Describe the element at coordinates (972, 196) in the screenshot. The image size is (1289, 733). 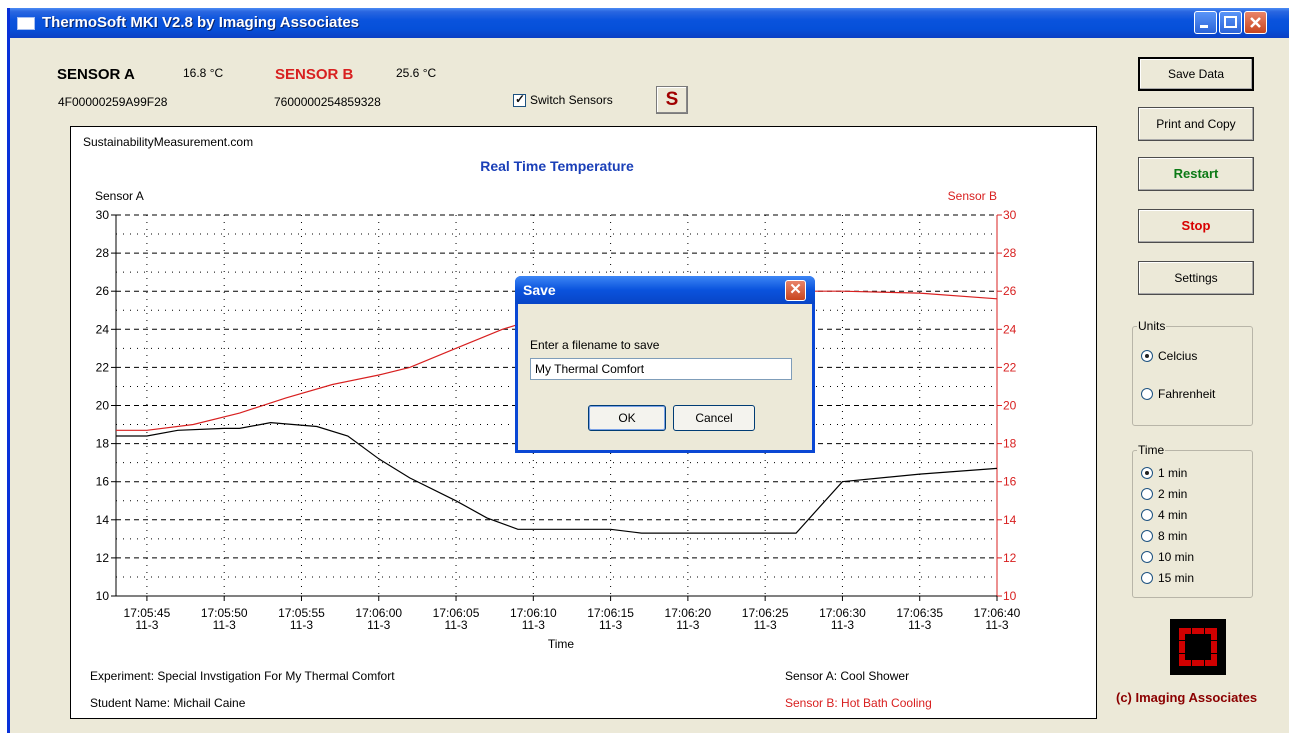
I see `right-axis-label: Sensor B` at that location.